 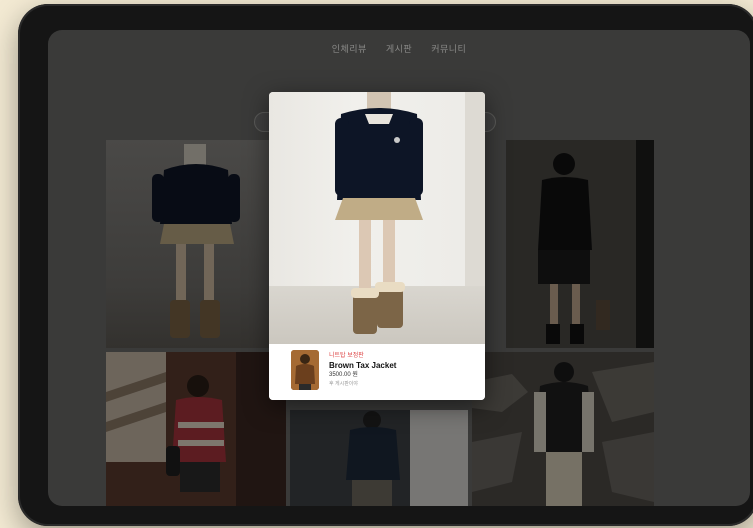 What do you see at coordinates (343, 375) in the screenshot?
I see `product-price: 3500.00 원` at bounding box center [343, 375].